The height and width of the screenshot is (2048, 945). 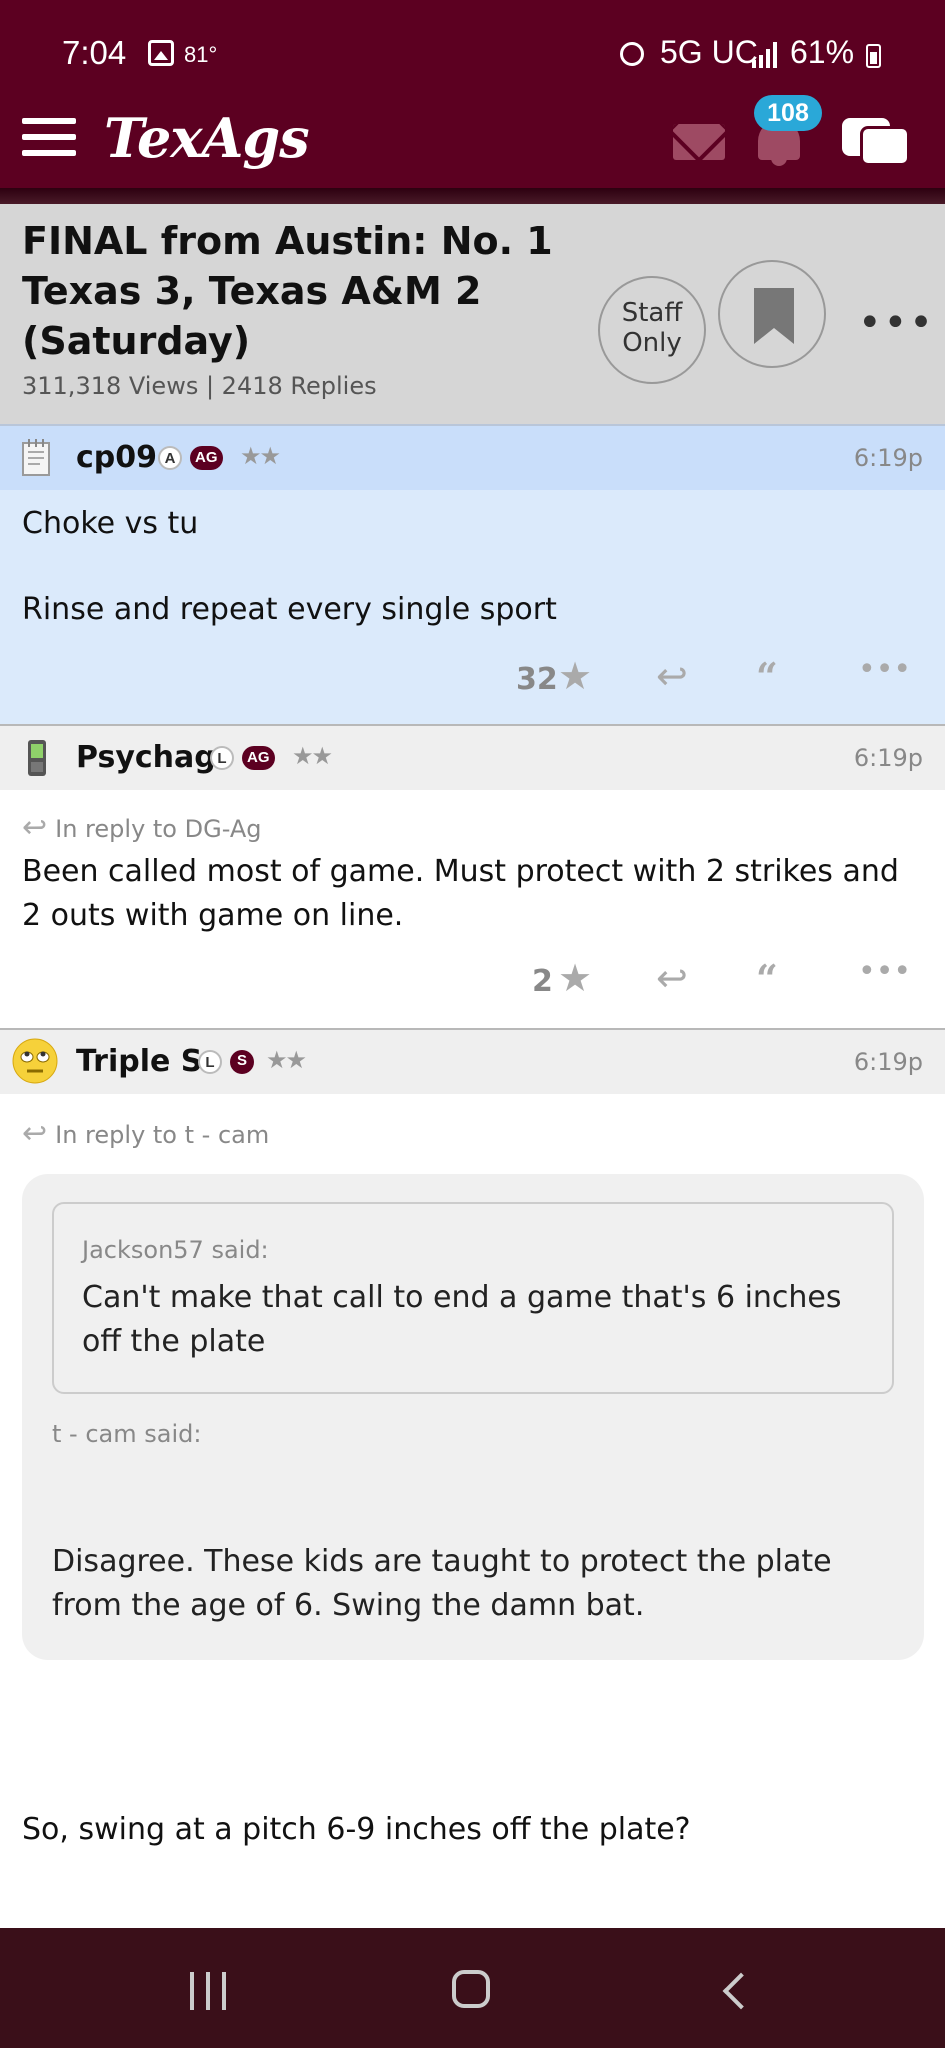 I want to click on recents-button, so click(x=209, y=1991).